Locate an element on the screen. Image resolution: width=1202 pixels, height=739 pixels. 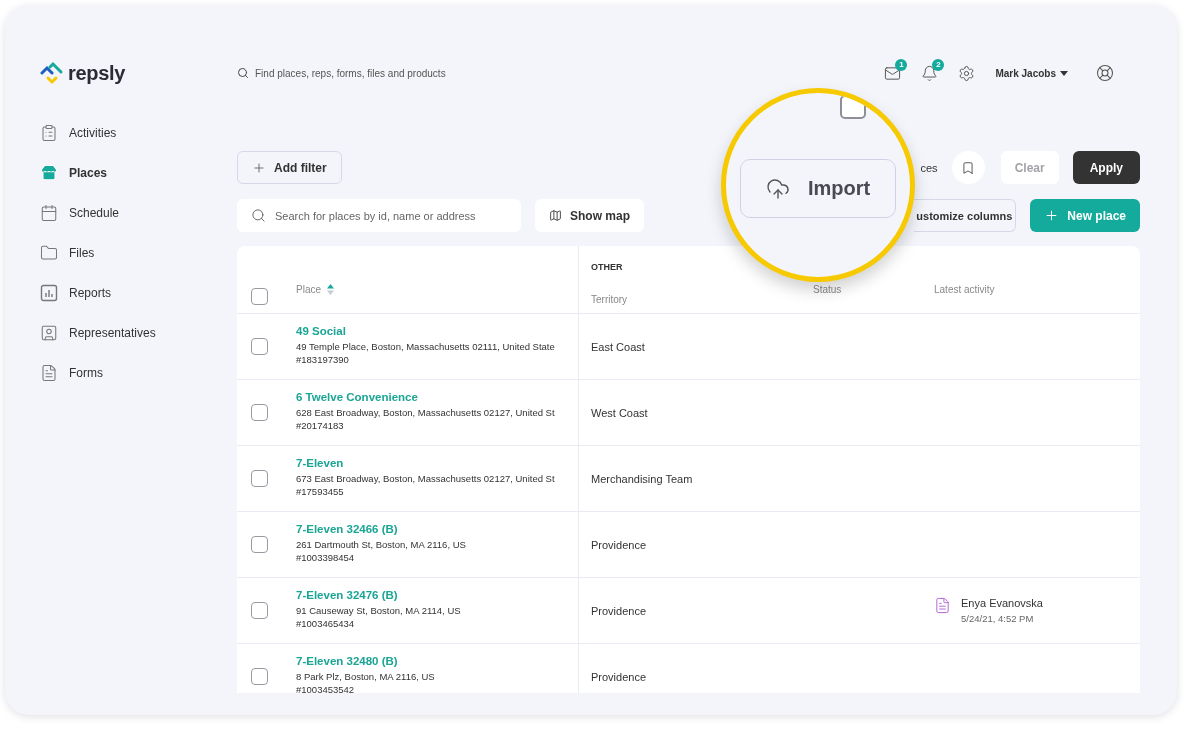
sidebar-item: Places is located at coordinates (138, 173).